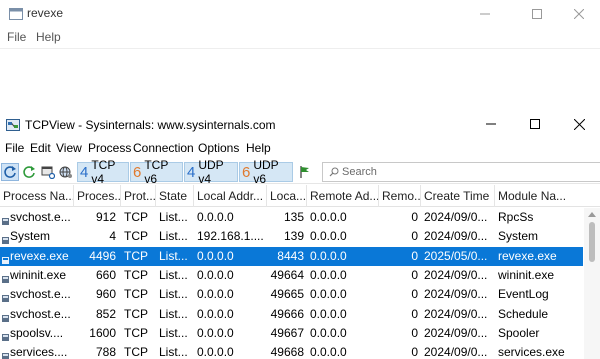 The width and height of the screenshot is (600, 359). Describe the element at coordinates (592, 283) in the screenshot. I see `vertical-scrollbar` at that location.